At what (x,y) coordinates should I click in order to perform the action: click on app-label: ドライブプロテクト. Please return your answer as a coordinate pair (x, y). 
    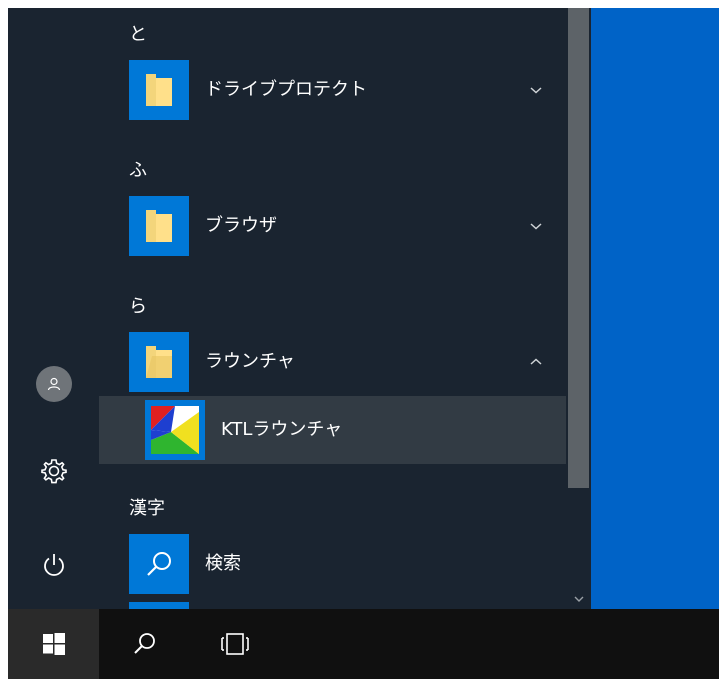
    Looking at the image, I should click on (286, 89).